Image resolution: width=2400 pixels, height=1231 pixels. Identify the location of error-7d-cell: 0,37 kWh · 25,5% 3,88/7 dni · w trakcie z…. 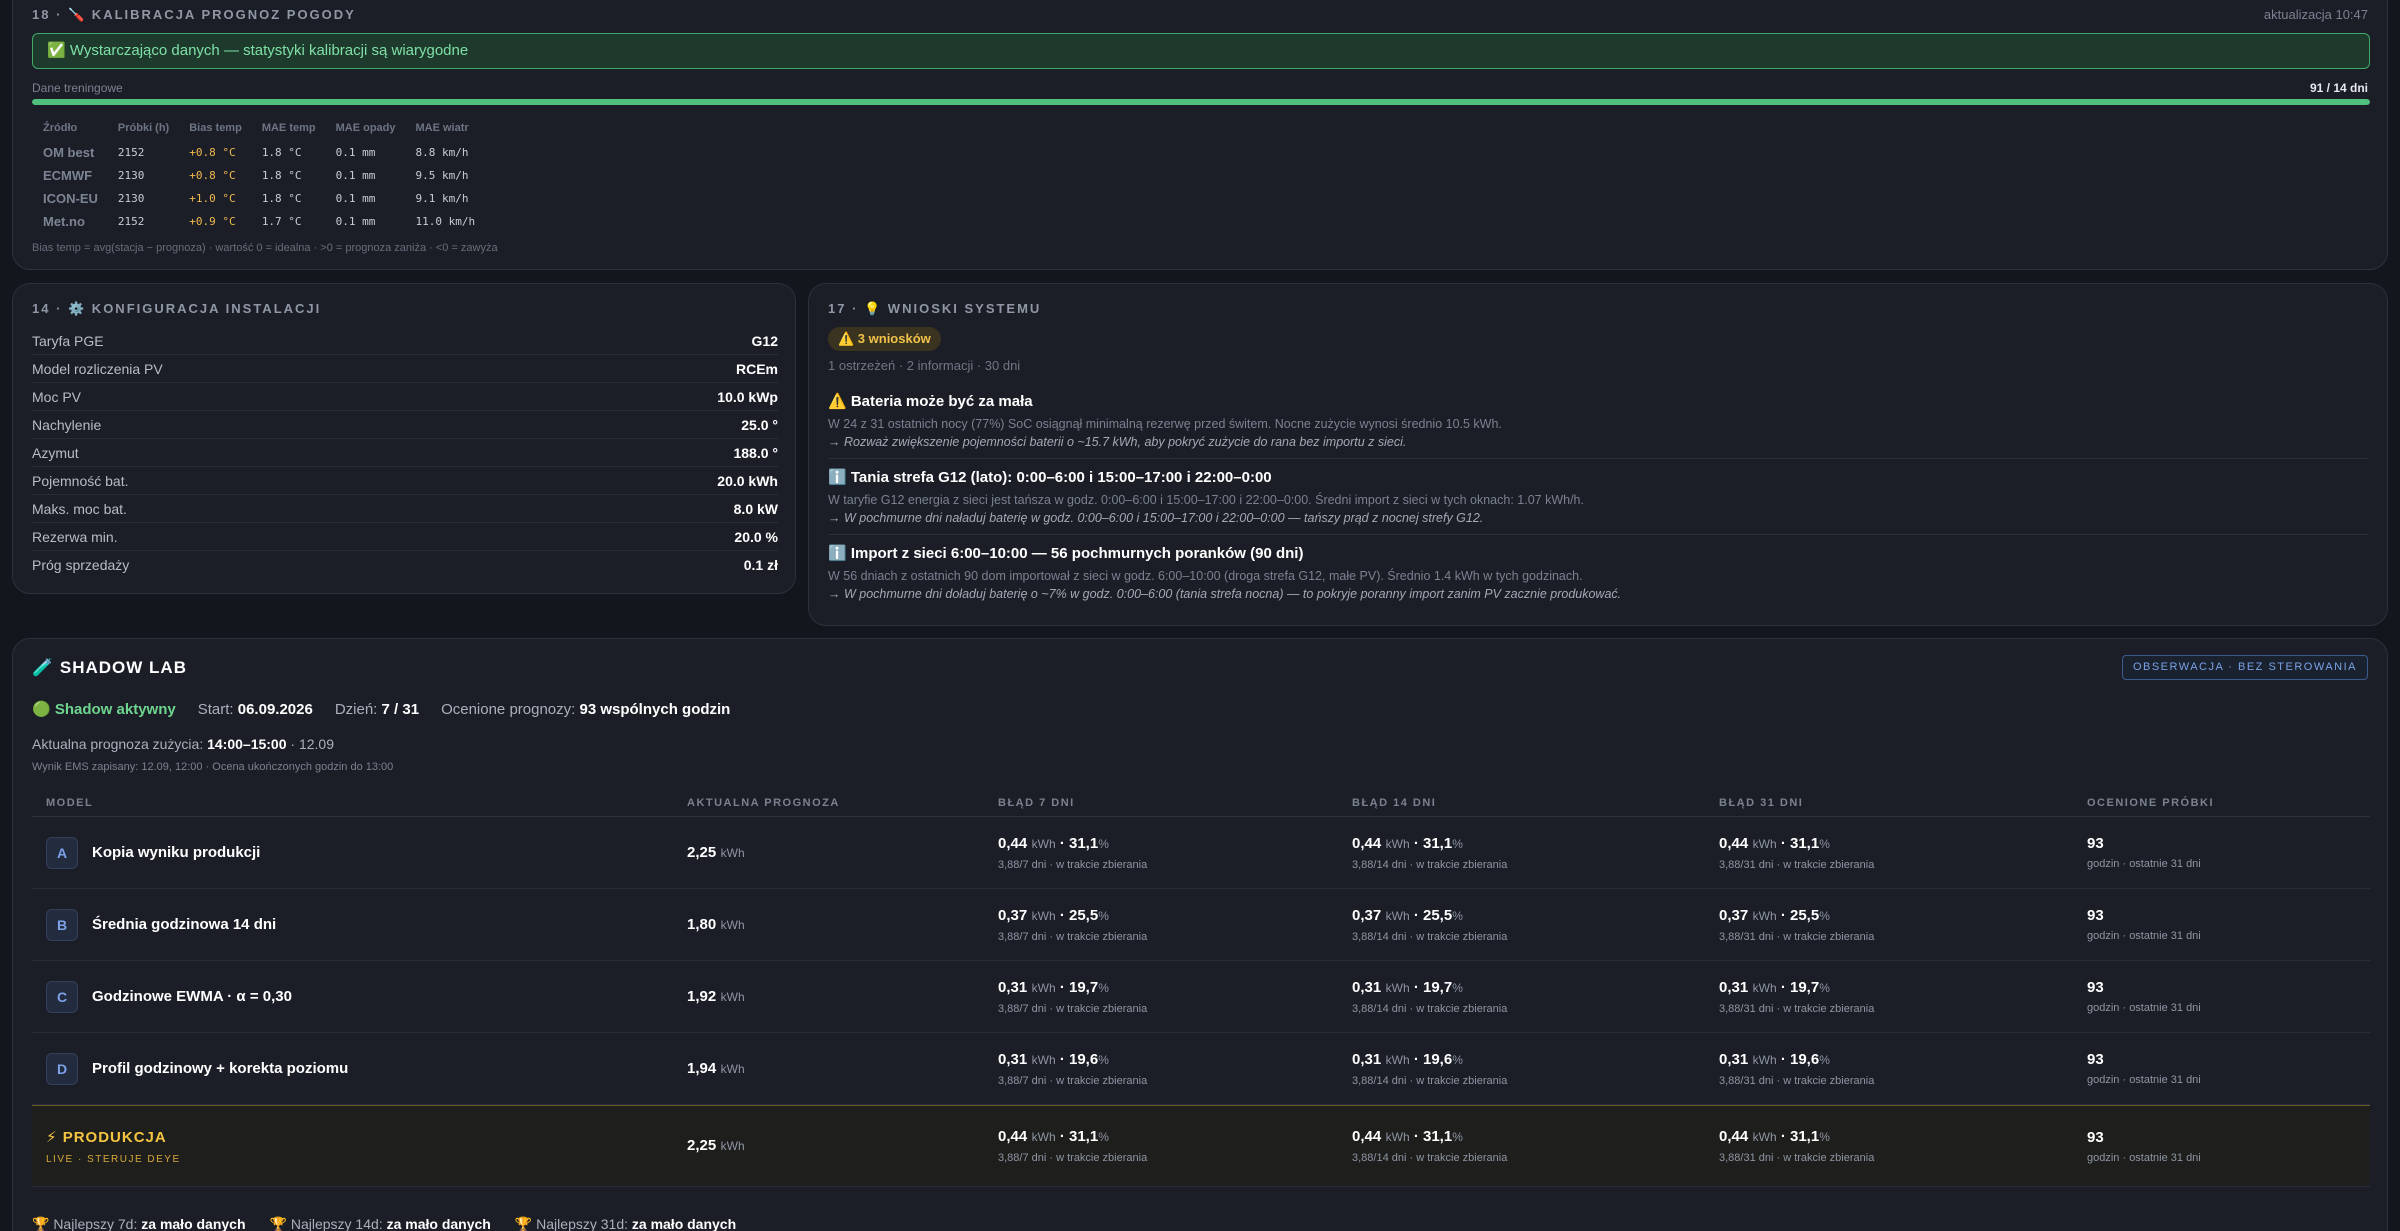
(1175, 925).